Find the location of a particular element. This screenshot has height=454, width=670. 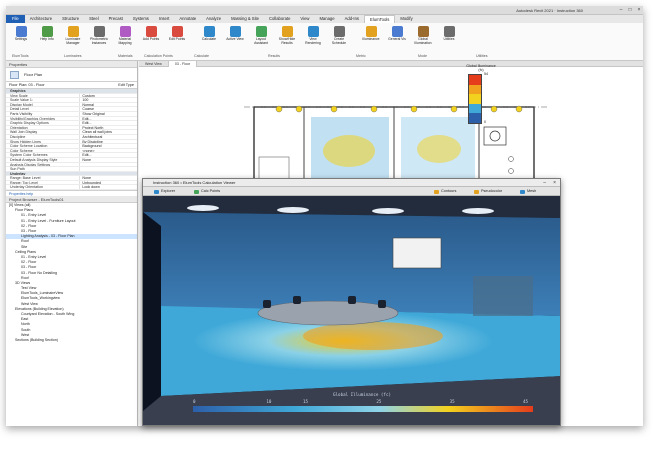

property-value: Project North is located at coordinates (108, 127).